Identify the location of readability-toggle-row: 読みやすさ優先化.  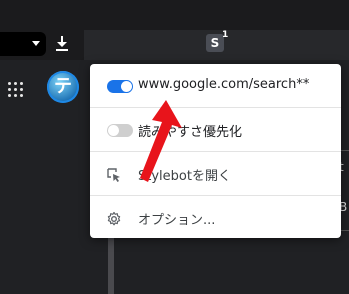
(215, 129).